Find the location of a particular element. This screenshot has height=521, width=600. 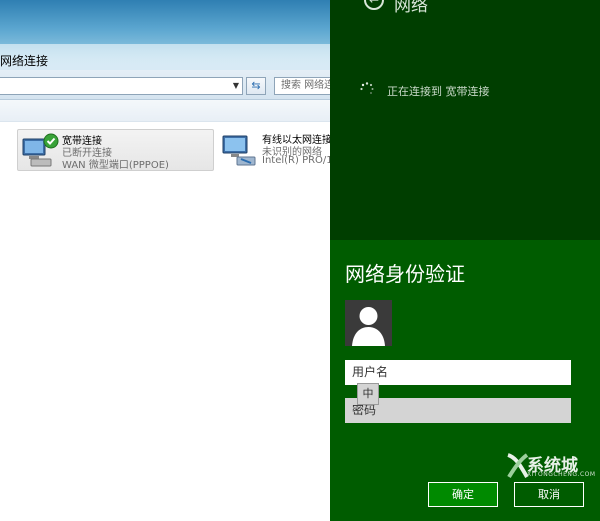

ethernet-connection-icon is located at coordinates (239, 150).